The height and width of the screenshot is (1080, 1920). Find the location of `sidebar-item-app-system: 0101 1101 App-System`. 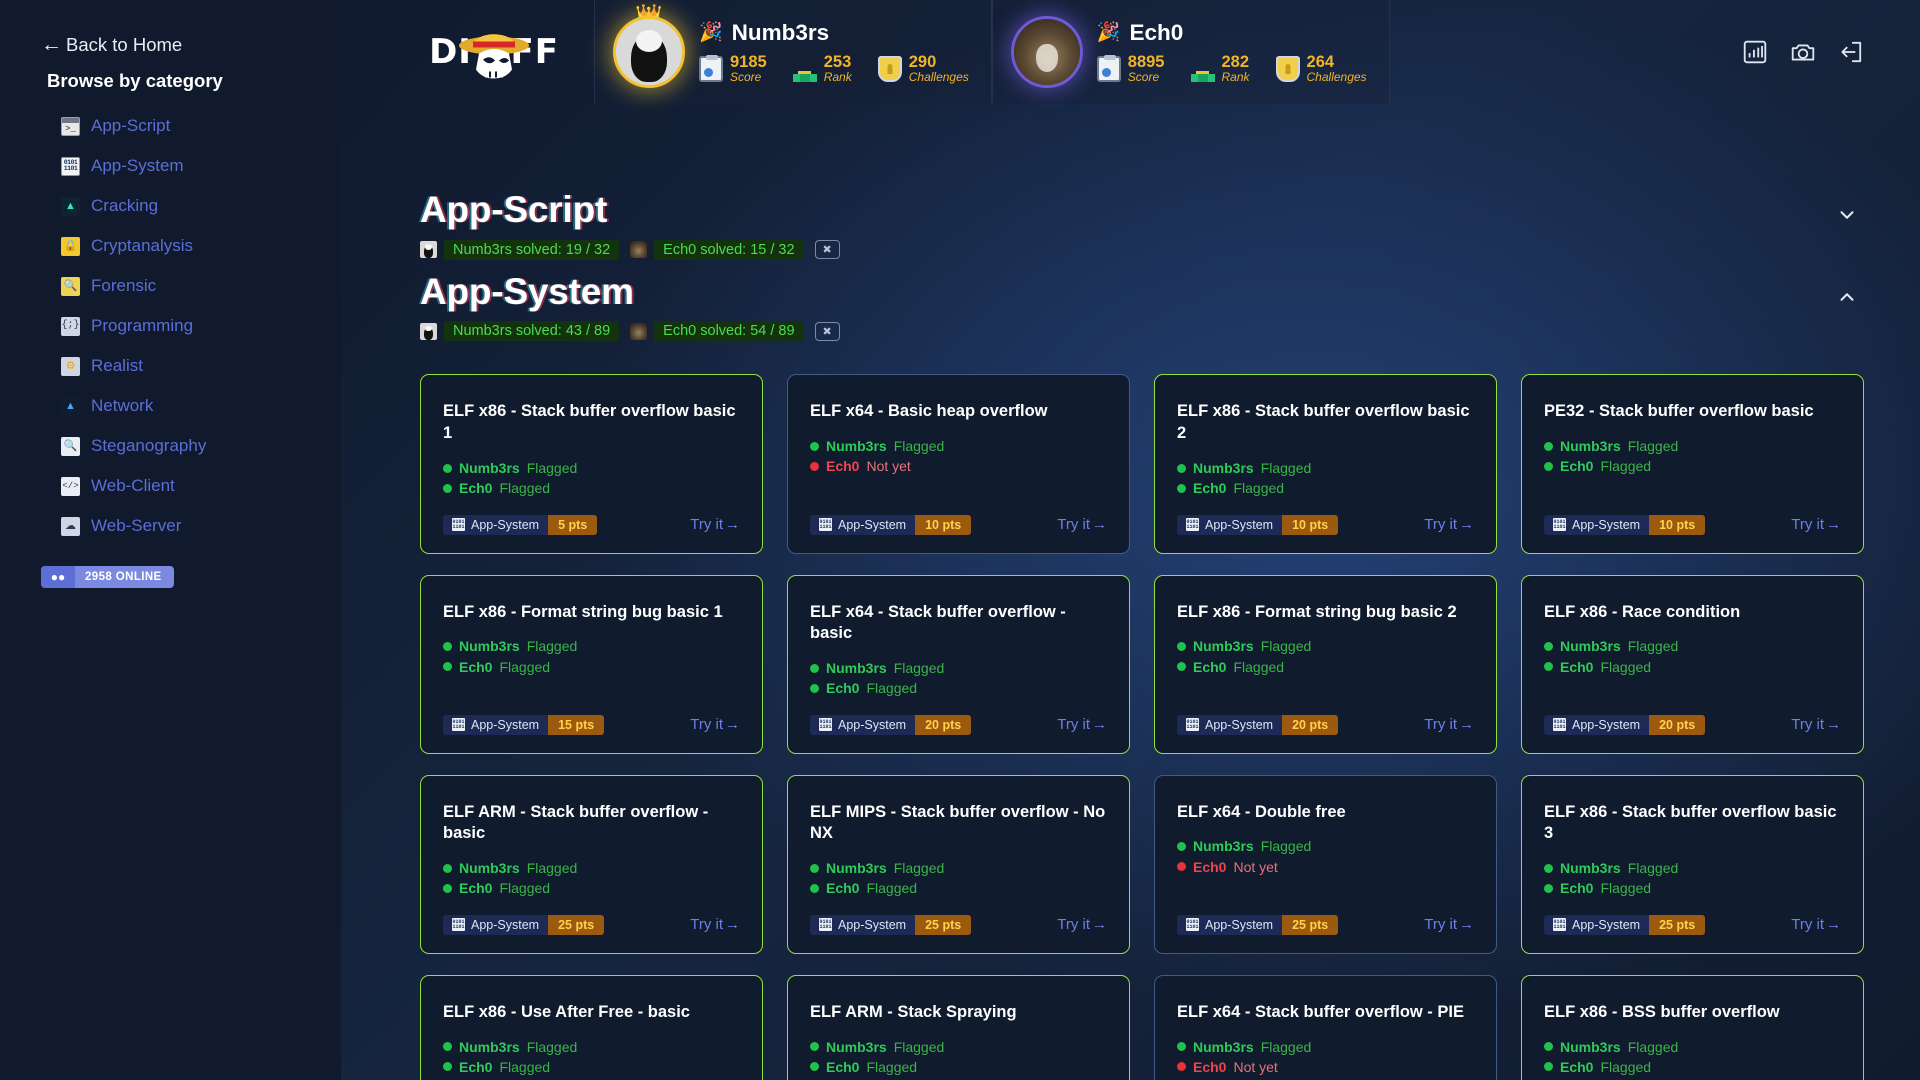

sidebar-item-app-system: 0101 1101 App-System is located at coordinates (170, 166).